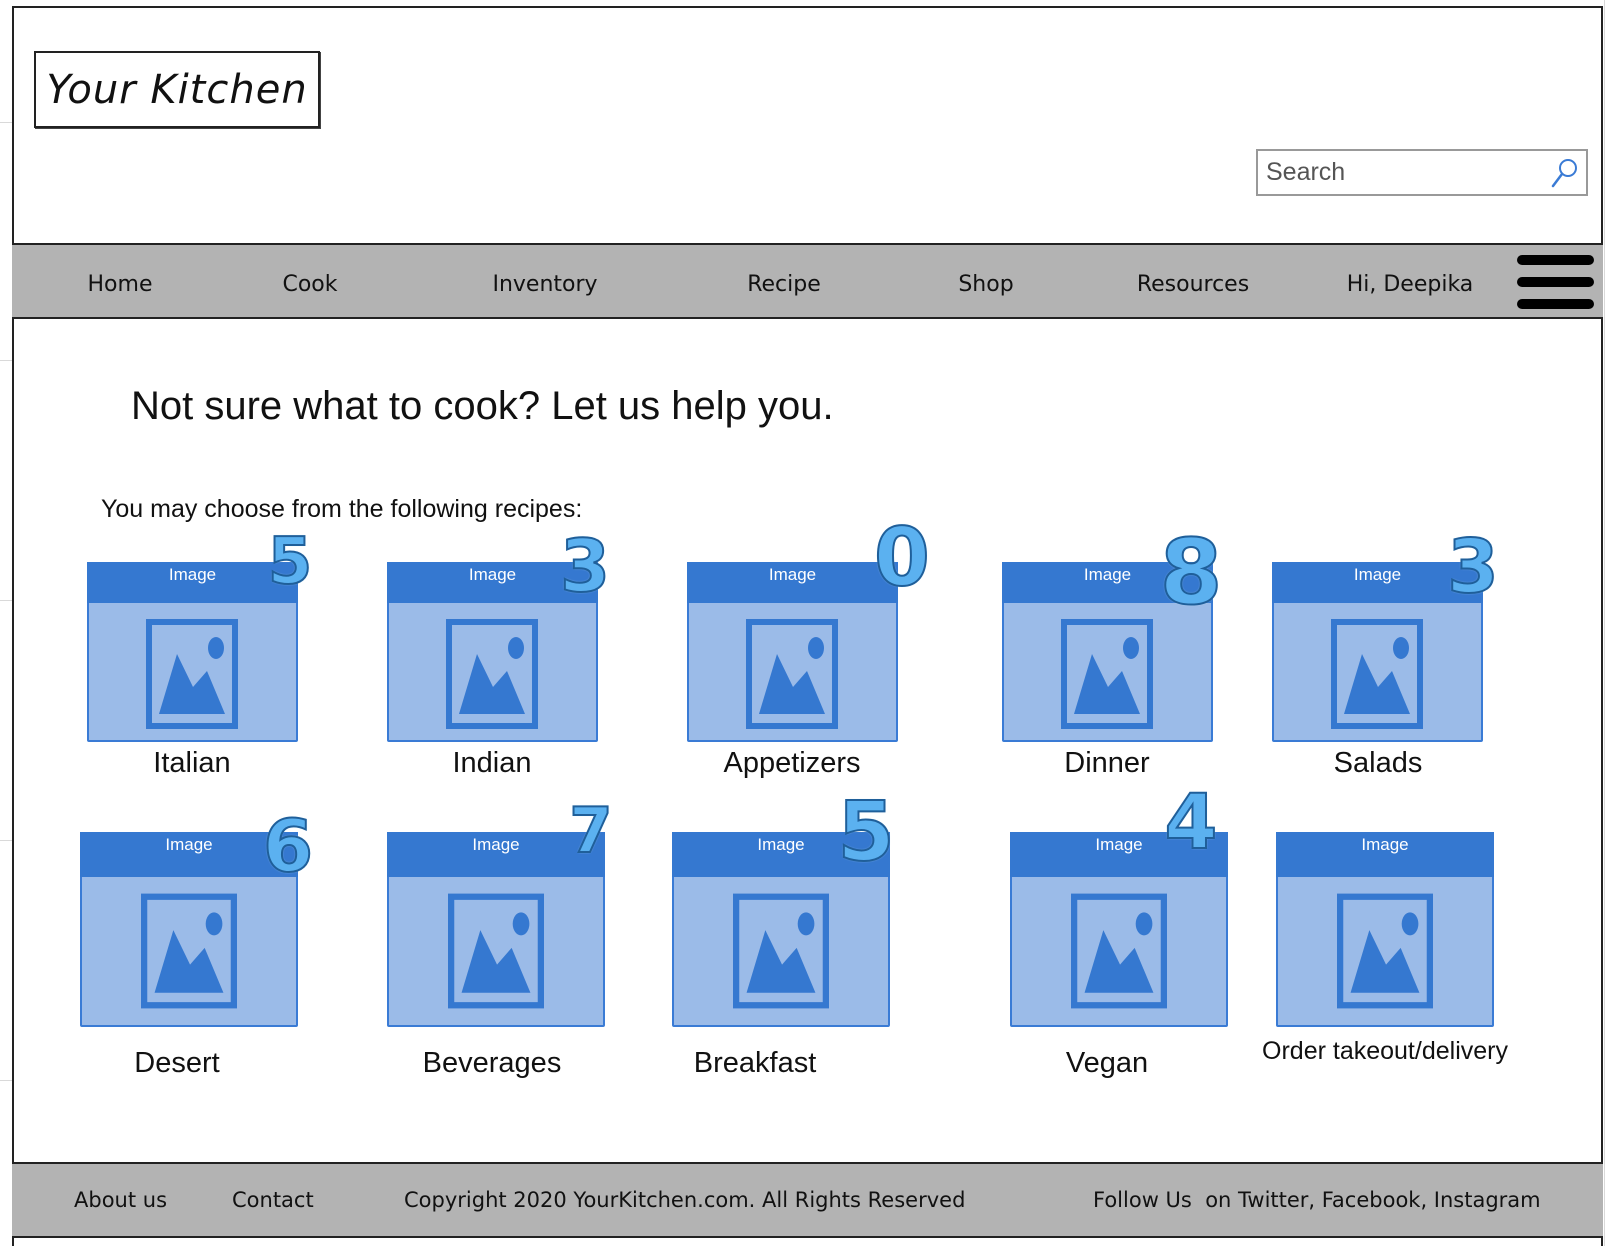 The width and height of the screenshot is (1612, 1246). Describe the element at coordinates (491, 763) in the screenshot. I see `card-label-indian: Indian` at that location.